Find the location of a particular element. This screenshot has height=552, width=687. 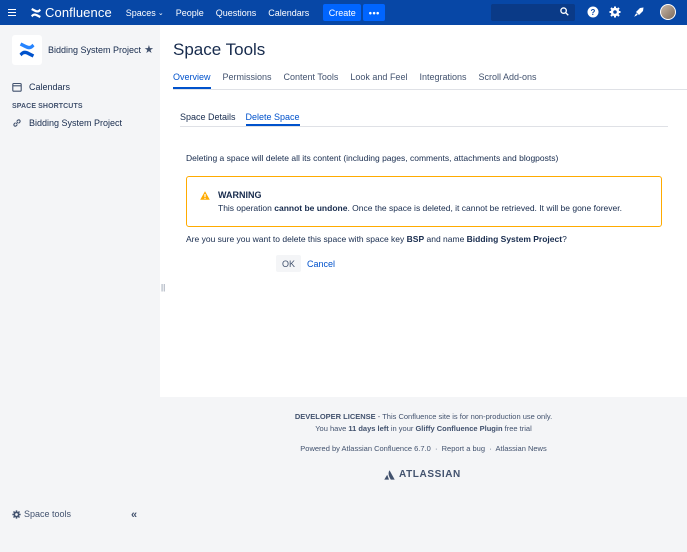

license-bold: DEVELOPER LICENSE is located at coordinates (335, 416).